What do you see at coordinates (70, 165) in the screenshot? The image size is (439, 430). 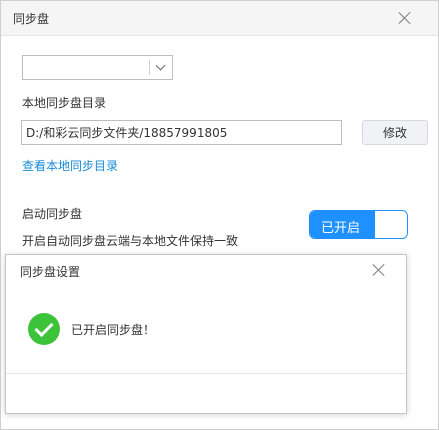 I see `view-local-dir-link: 查看本地同步目录` at bounding box center [70, 165].